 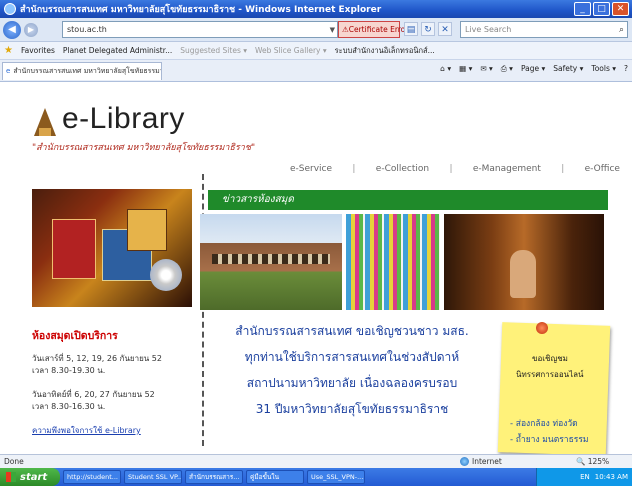 I want to click on university-emblem-icon, so click(x=45, y=119).